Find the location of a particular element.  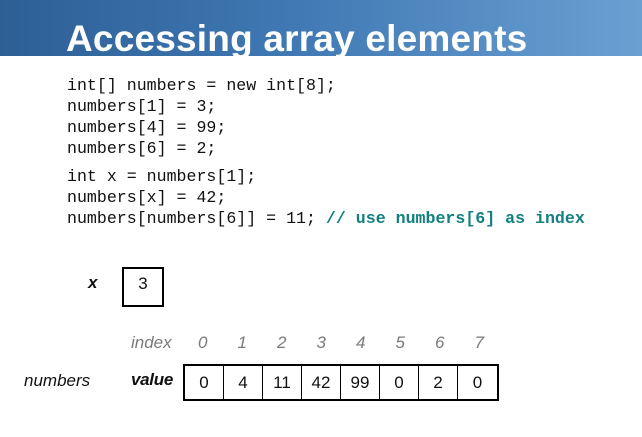

array-cell: 4 is located at coordinates (243, 382).